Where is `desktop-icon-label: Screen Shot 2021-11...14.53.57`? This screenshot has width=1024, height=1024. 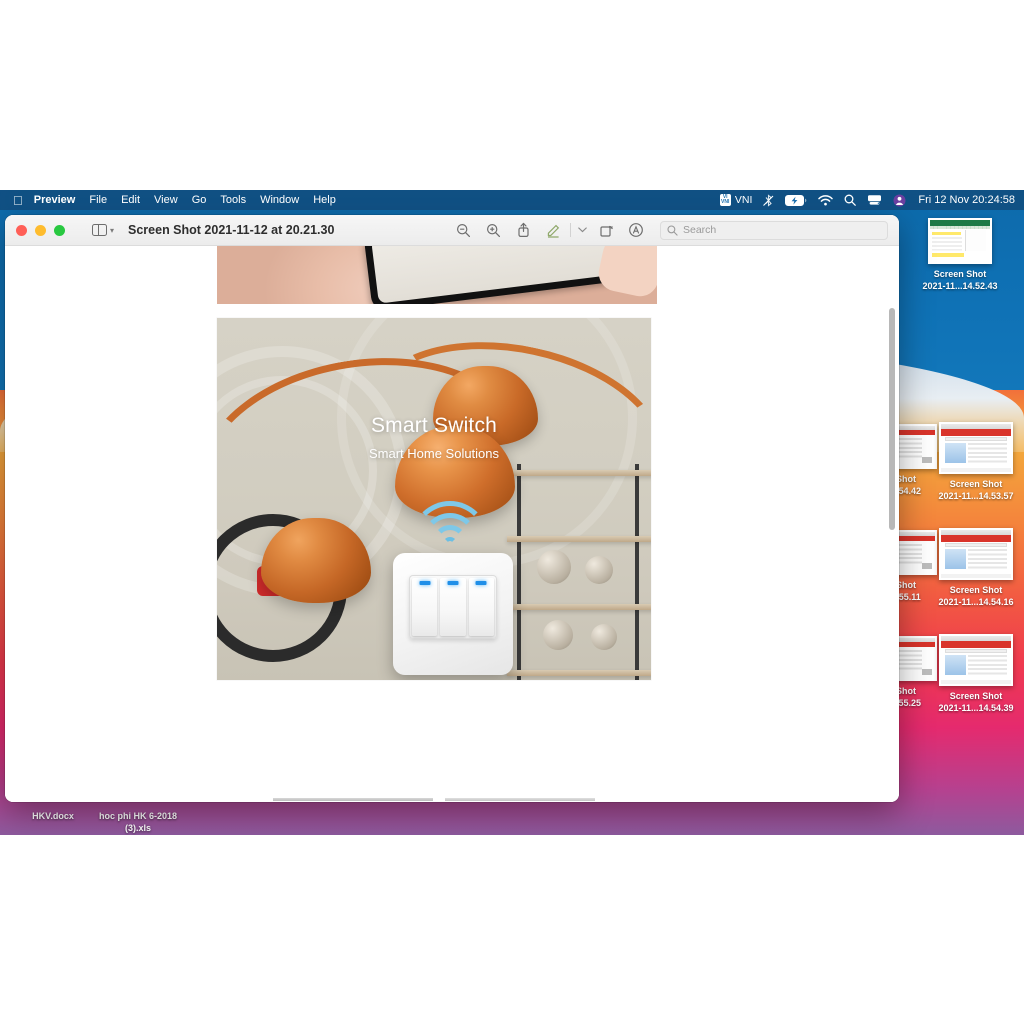
desktop-icon-label: Screen Shot 2021-11...14.53.57 is located at coordinates (976, 490).